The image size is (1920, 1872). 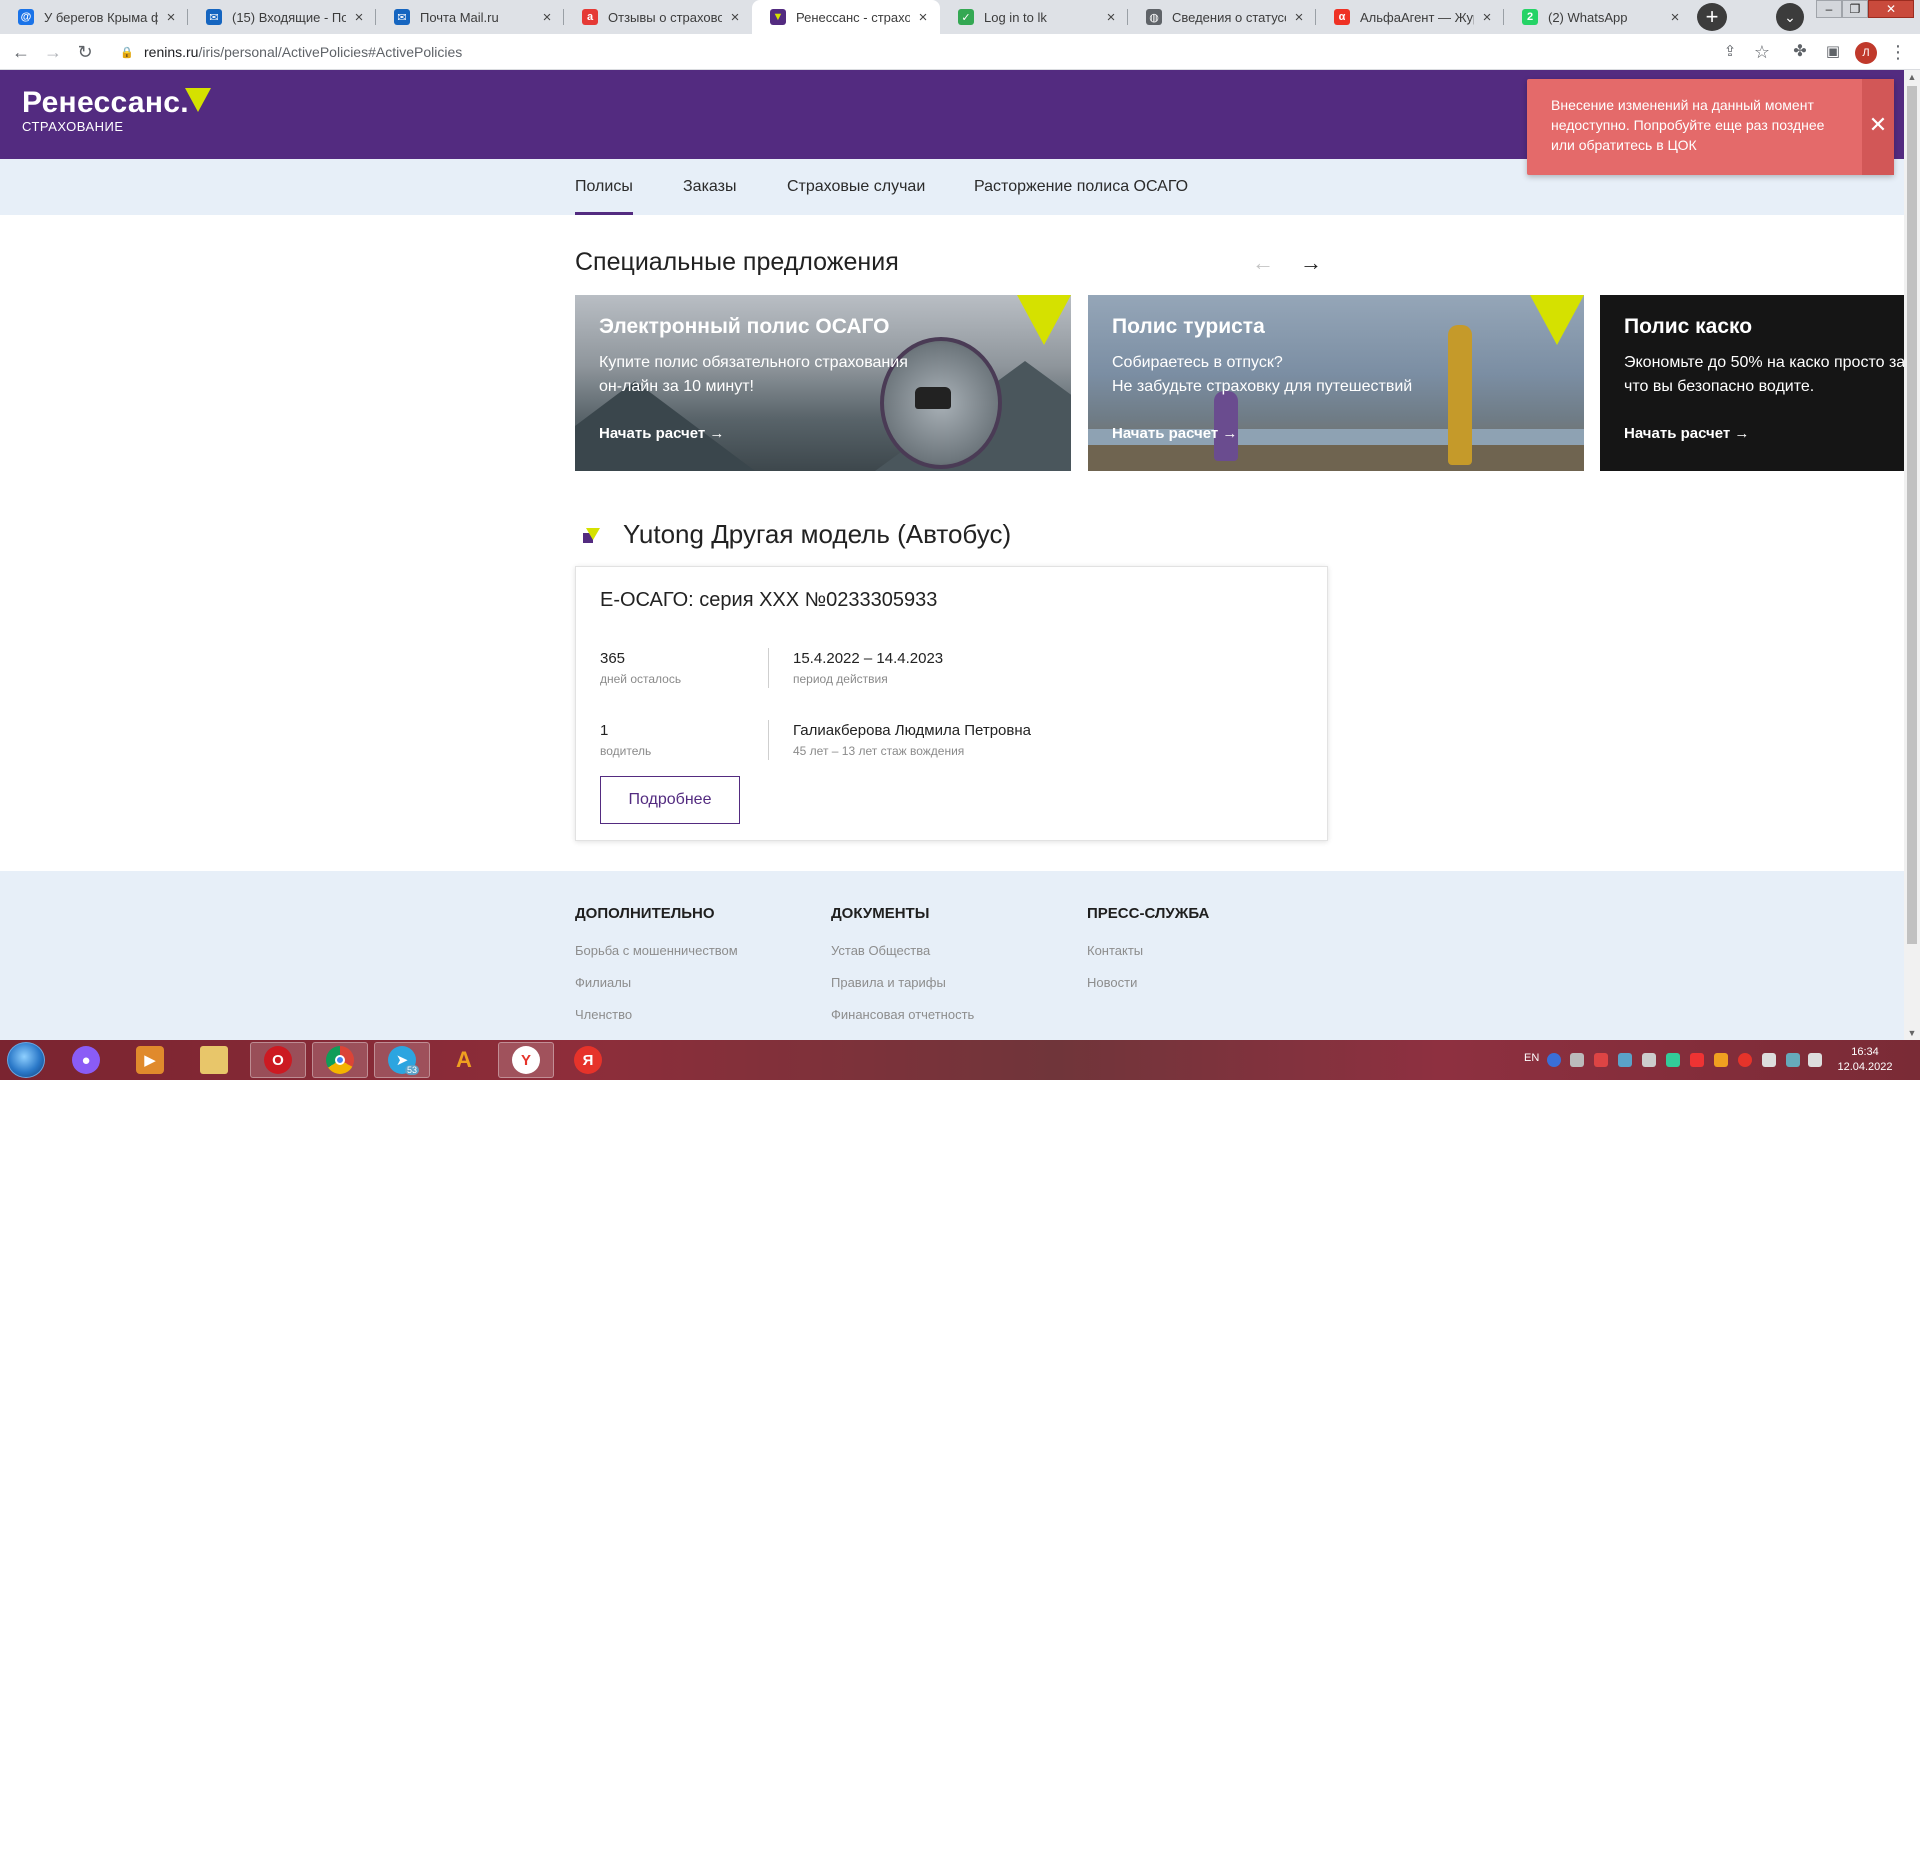 I want to click on footer-link: Устав Общества, so click(x=880, y=950).